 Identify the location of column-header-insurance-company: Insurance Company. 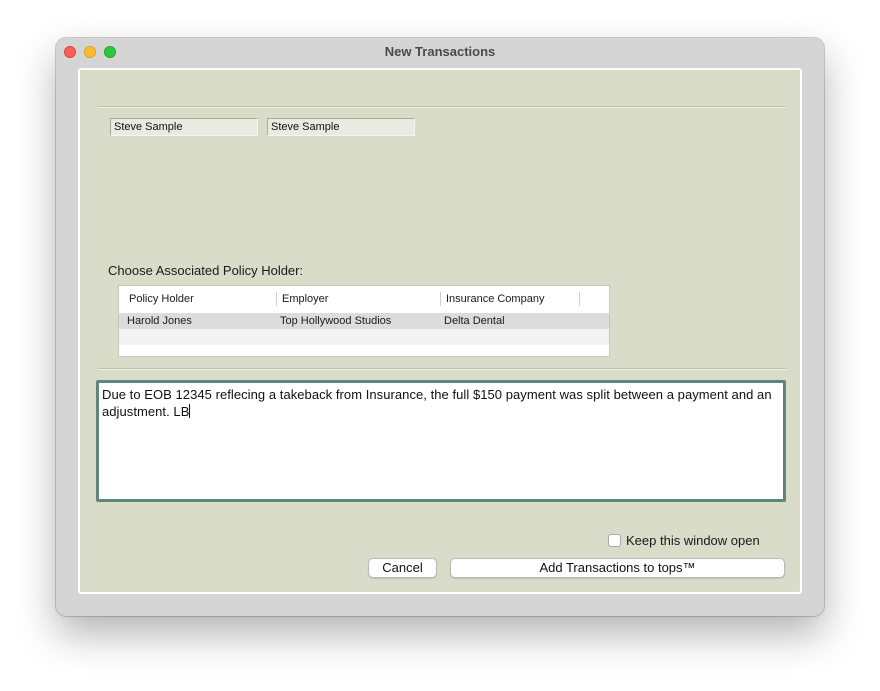
(495, 299).